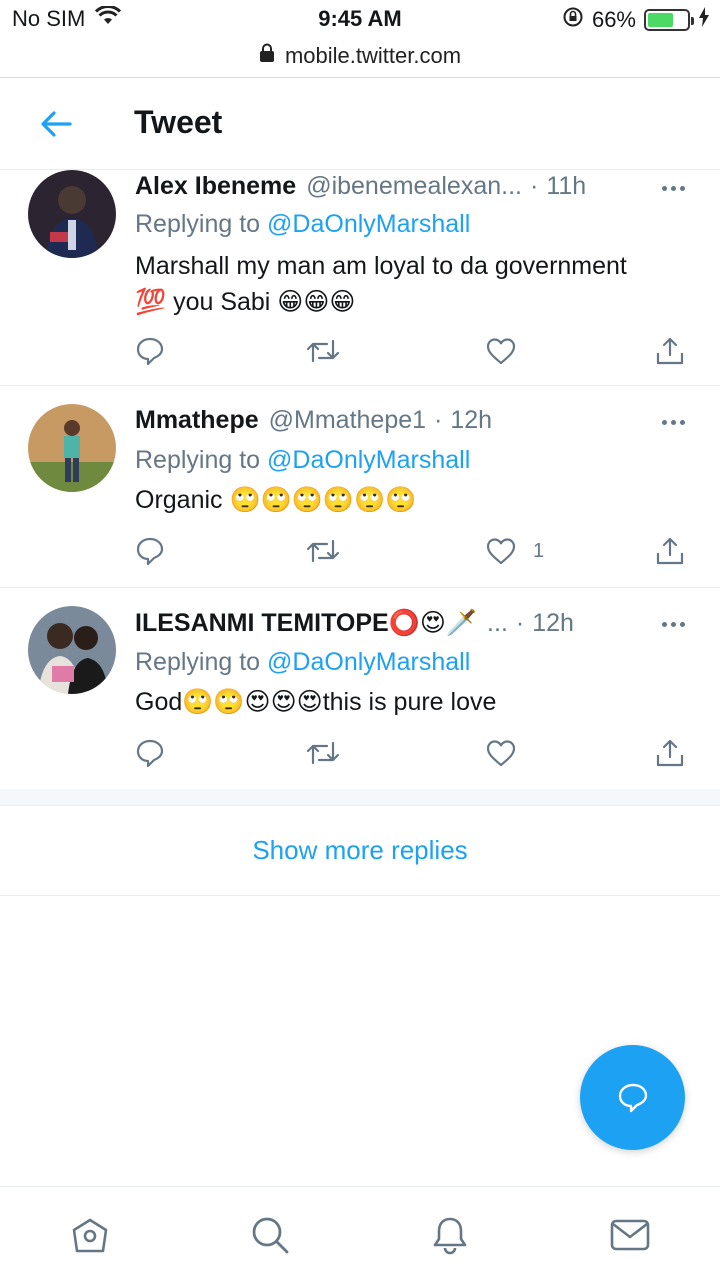 The width and height of the screenshot is (720, 1280). I want to click on notifications-icon, so click(450, 1236).